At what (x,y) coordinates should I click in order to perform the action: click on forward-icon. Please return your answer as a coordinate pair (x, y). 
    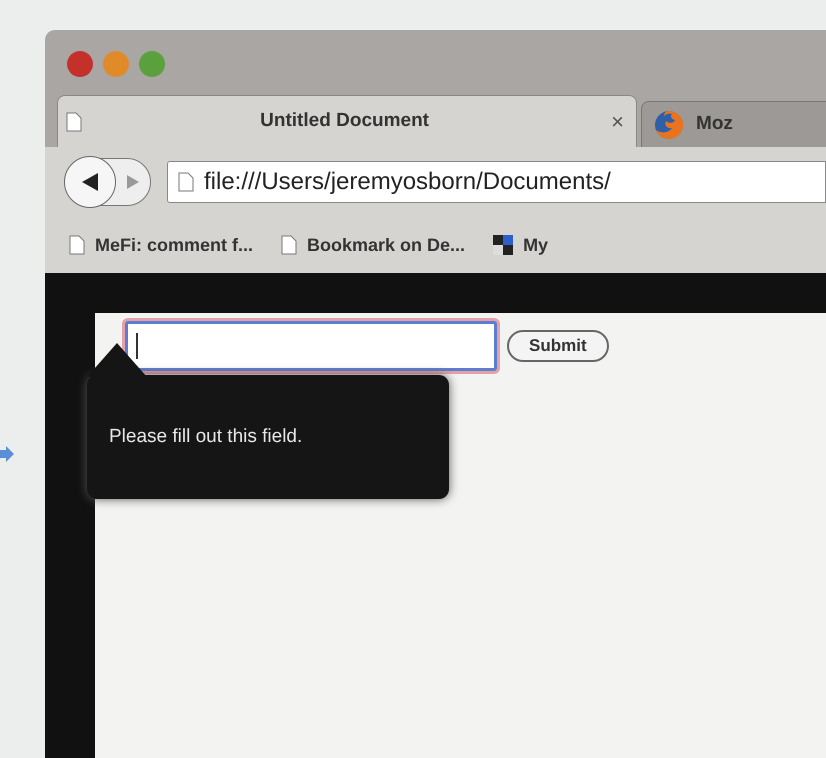
    Looking at the image, I should click on (133, 182).